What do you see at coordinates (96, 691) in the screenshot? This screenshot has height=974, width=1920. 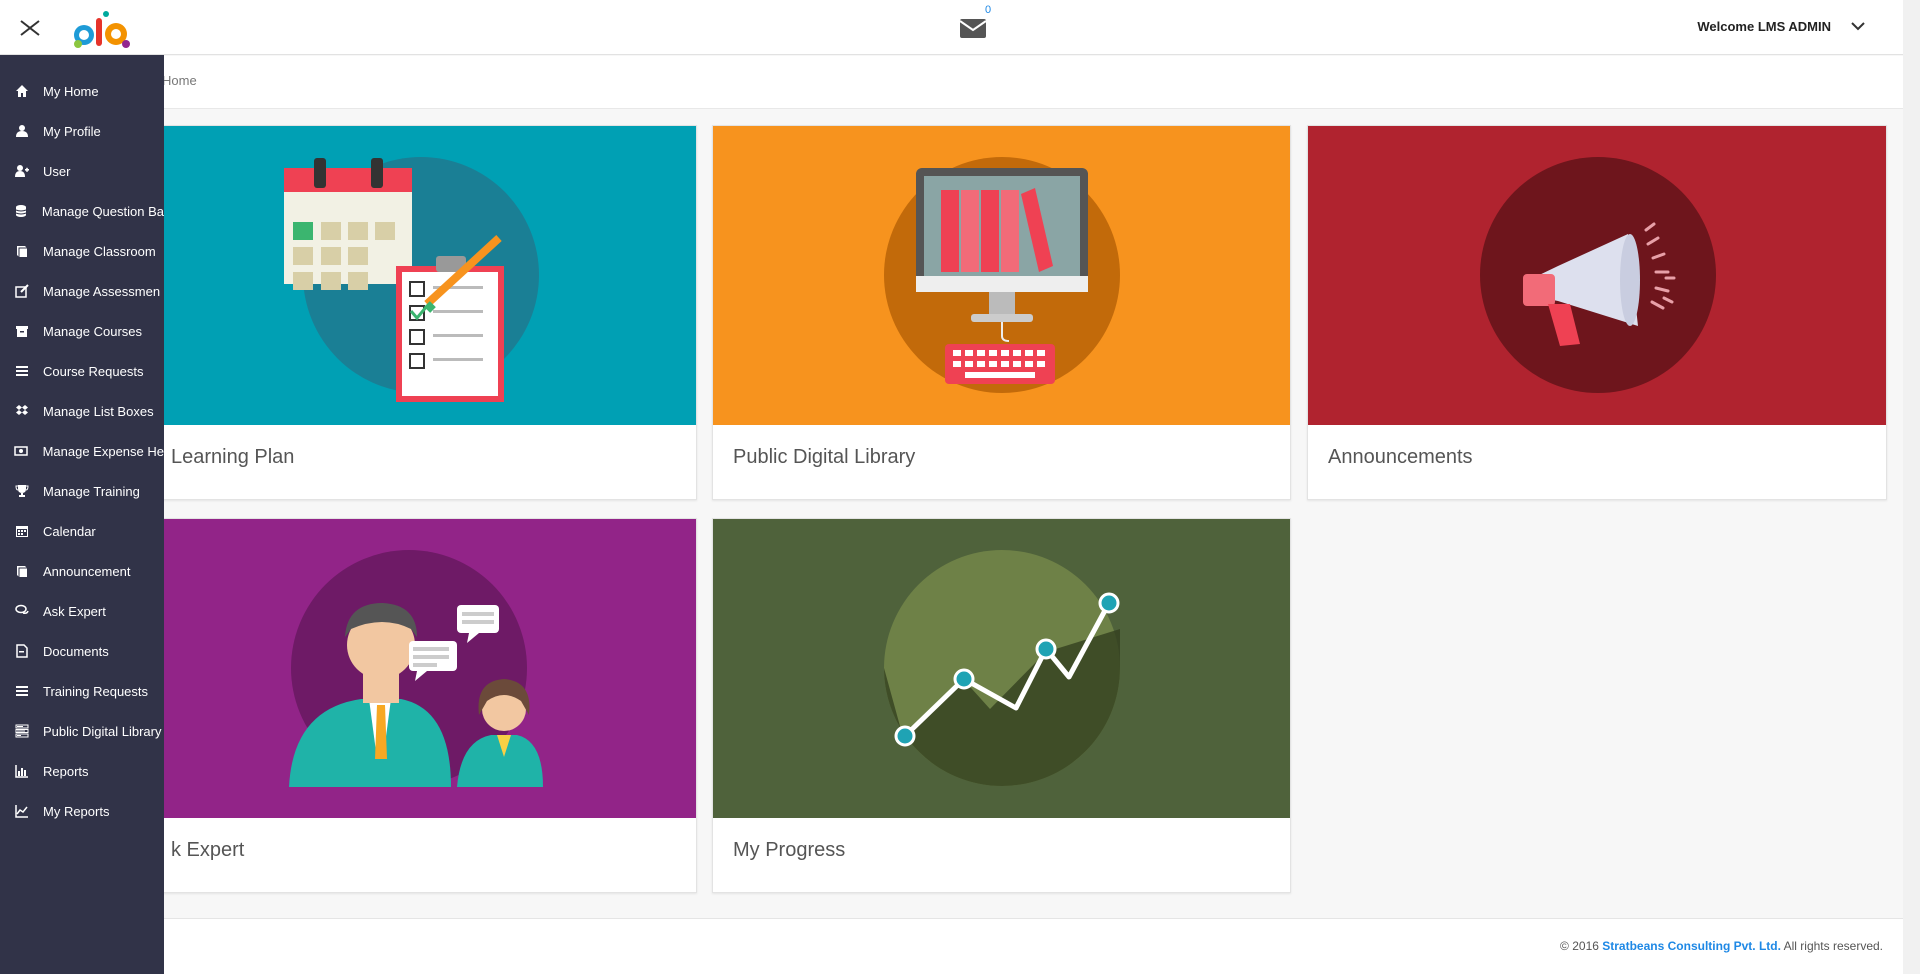 I see `sidebar-item-label: Training Requests` at bounding box center [96, 691].